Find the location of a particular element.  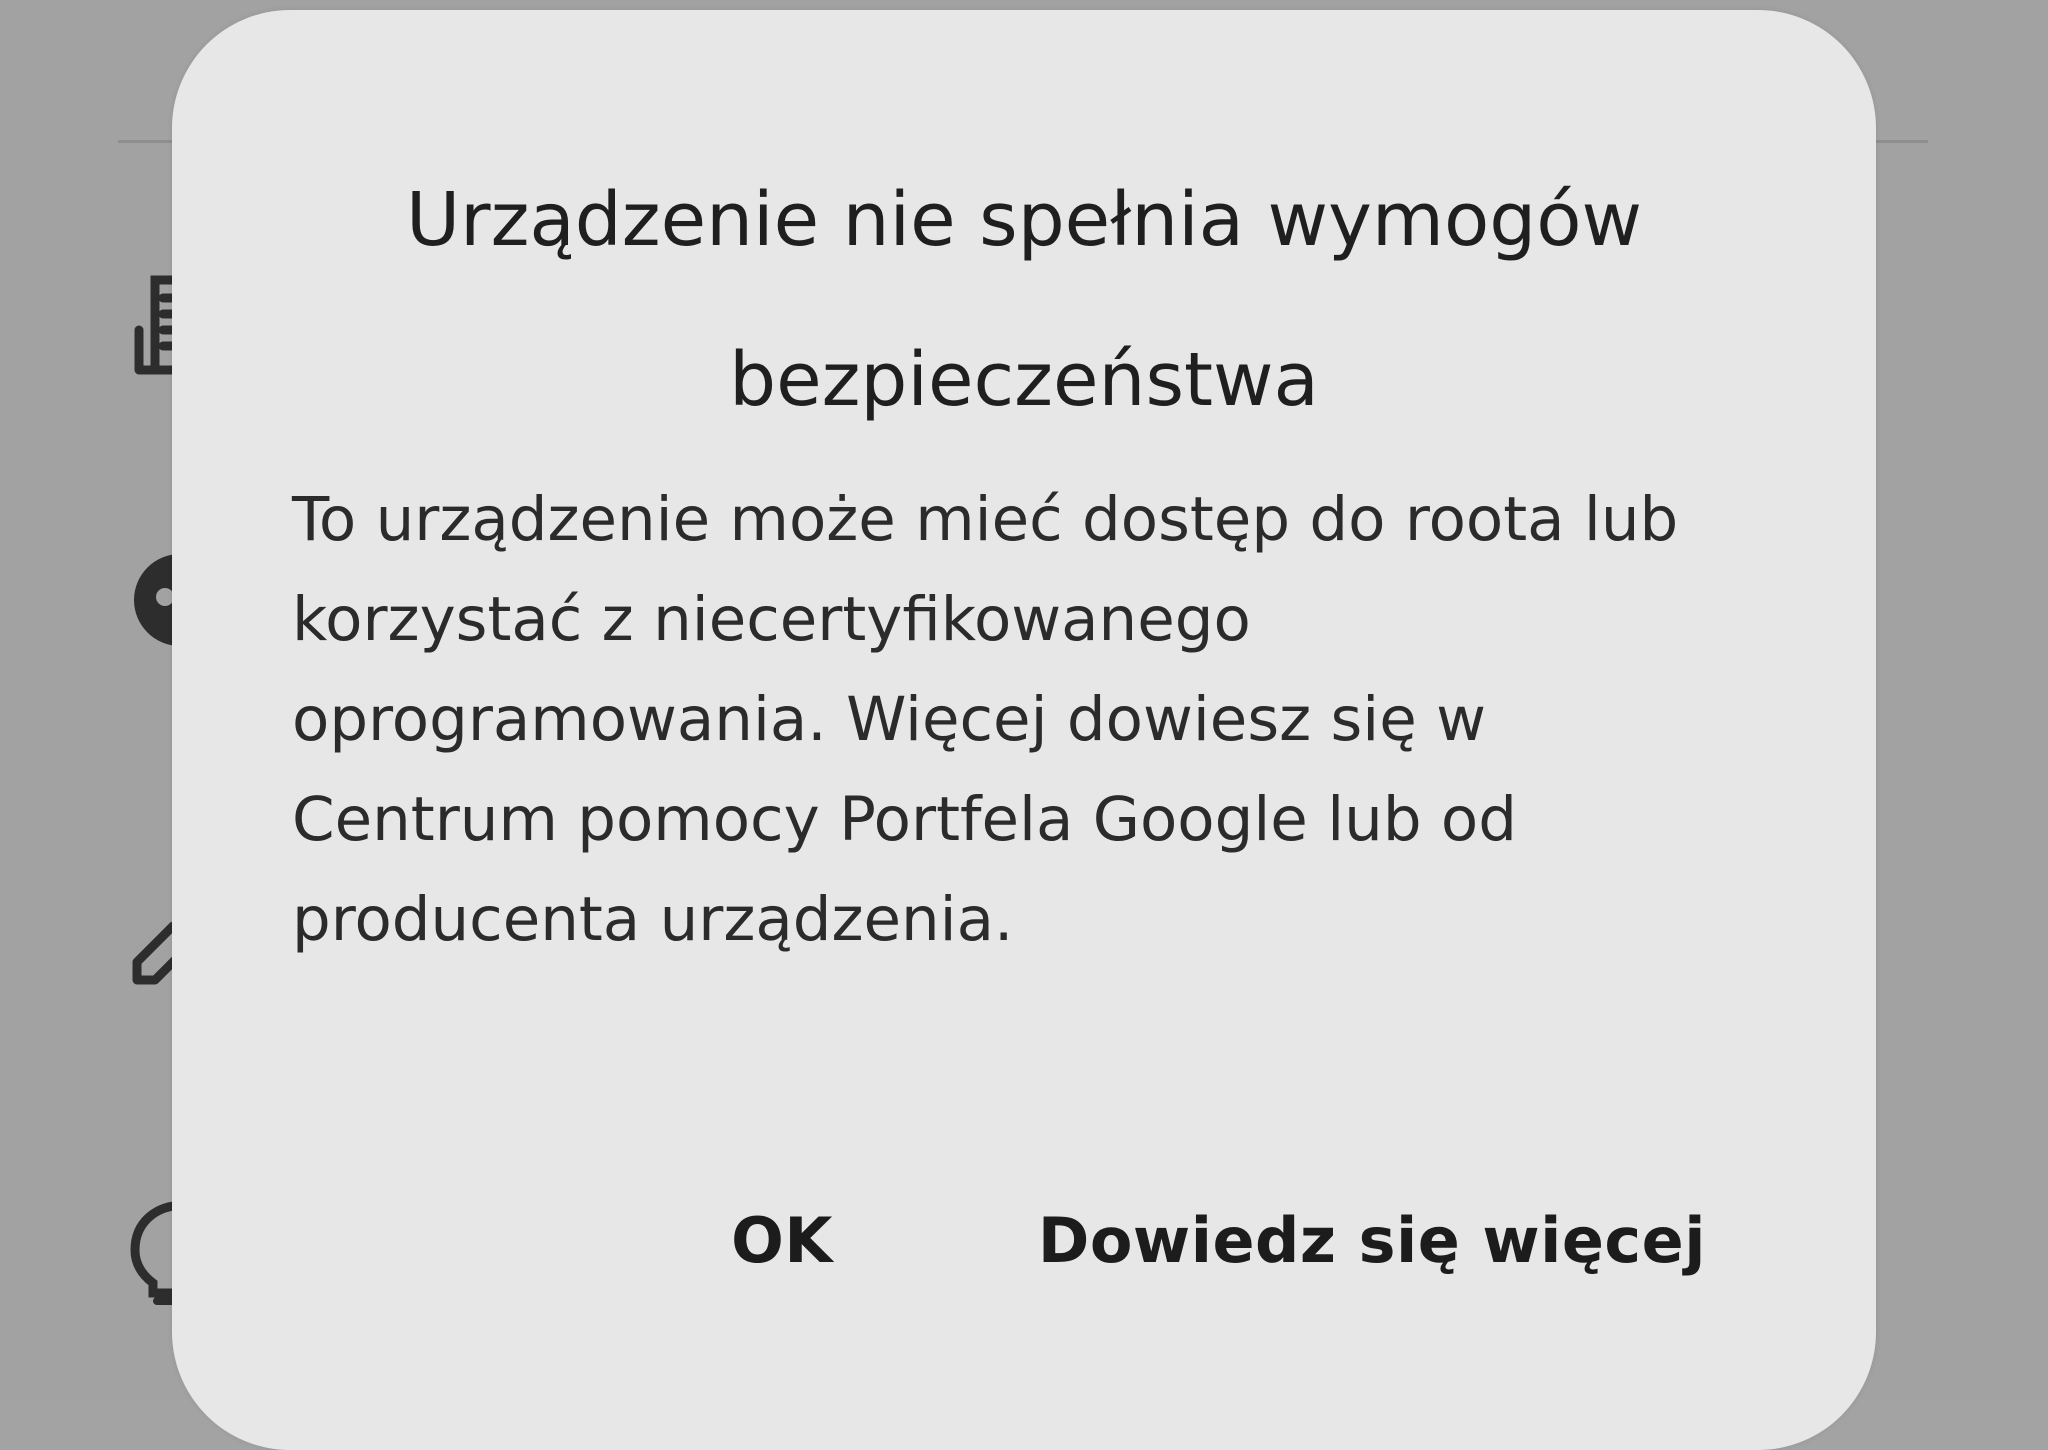

ok-button: OK is located at coordinates (782, 1240).